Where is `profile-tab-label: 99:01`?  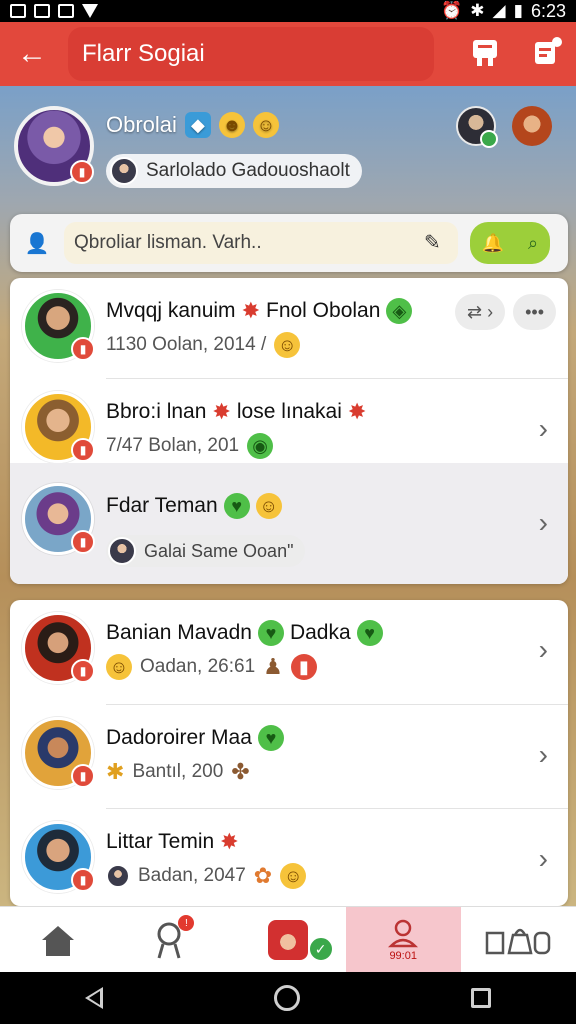
profile-tab-label: 99:01 is located at coordinates (403, 955).